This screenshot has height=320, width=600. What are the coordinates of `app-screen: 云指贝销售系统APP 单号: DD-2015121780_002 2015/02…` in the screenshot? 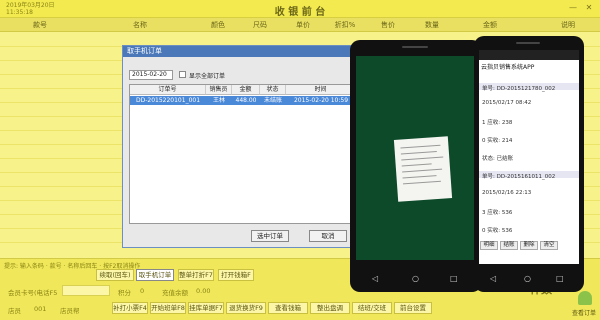 It's located at (529, 157).